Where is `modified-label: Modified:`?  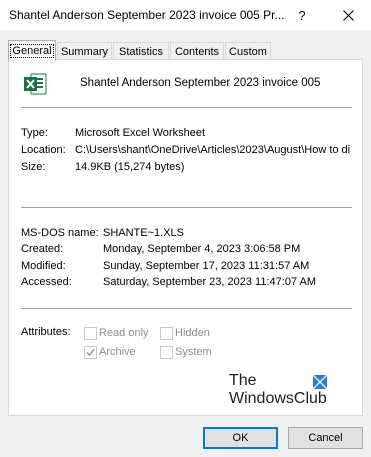 modified-label: Modified: is located at coordinates (43, 266).